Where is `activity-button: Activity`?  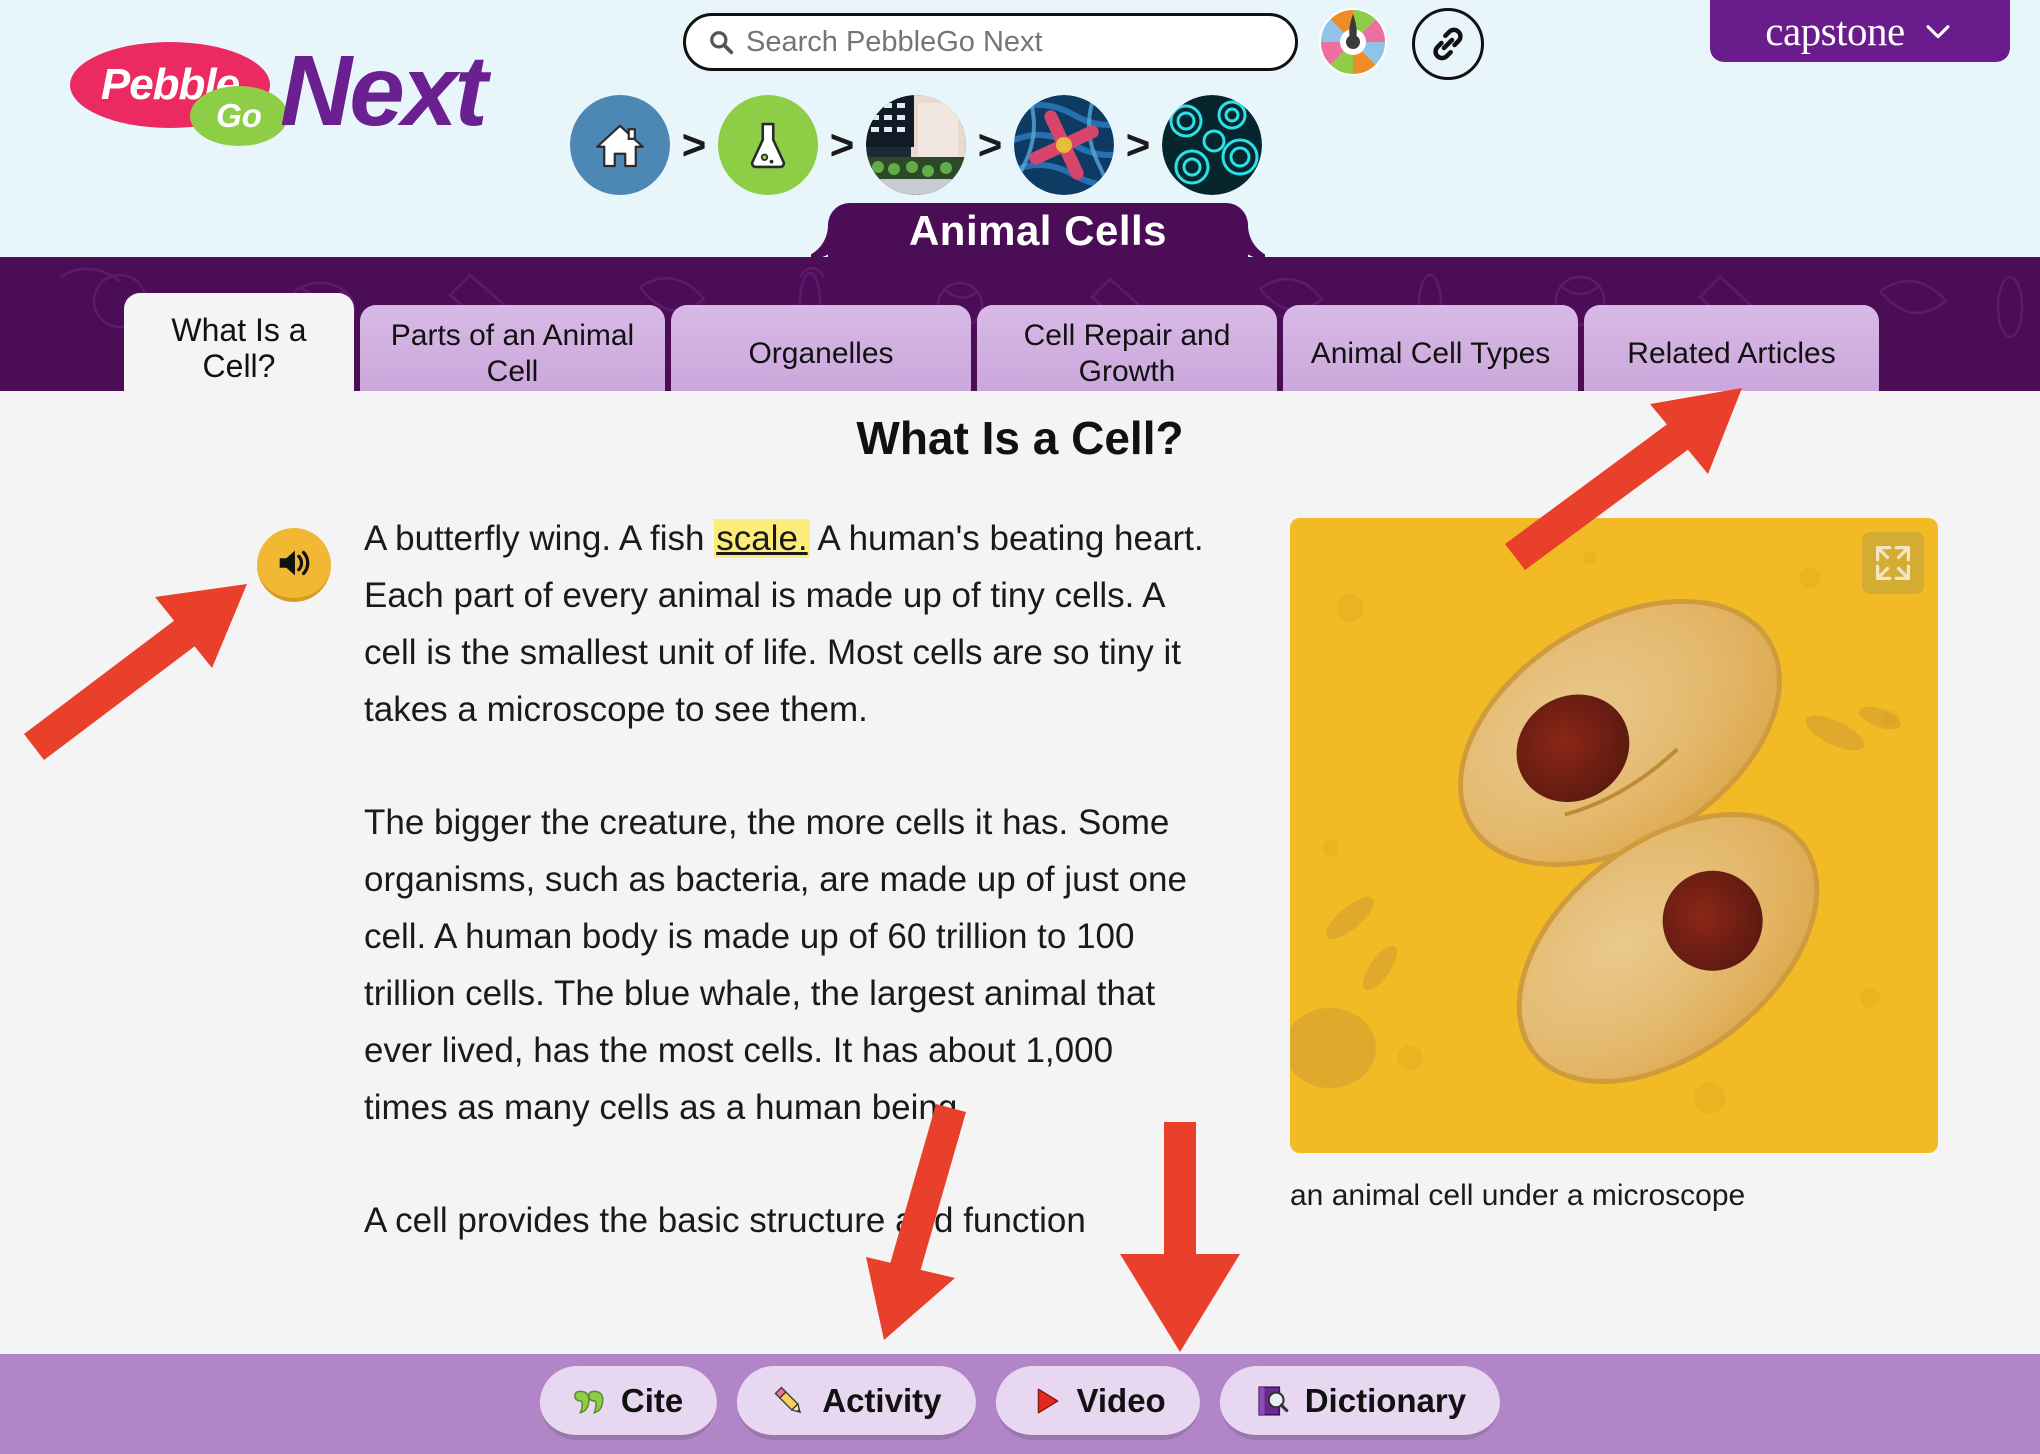 activity-button: Activity is located at coordinates (856, 1403).